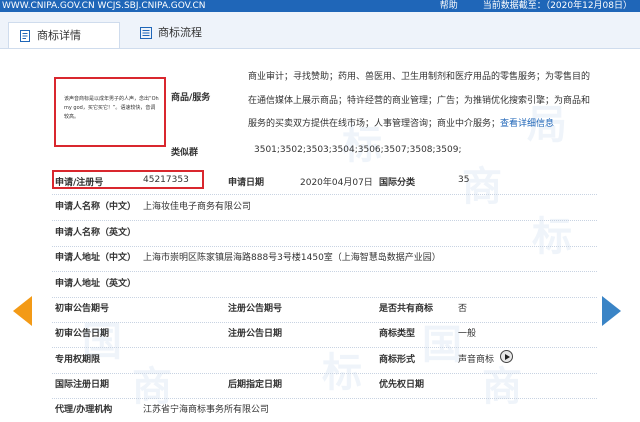 This screenshot has height=422, width=640. I want to click on top-bar-right: 帮助 当前数据截至：（2020年12月08日）, so click(536, 6).